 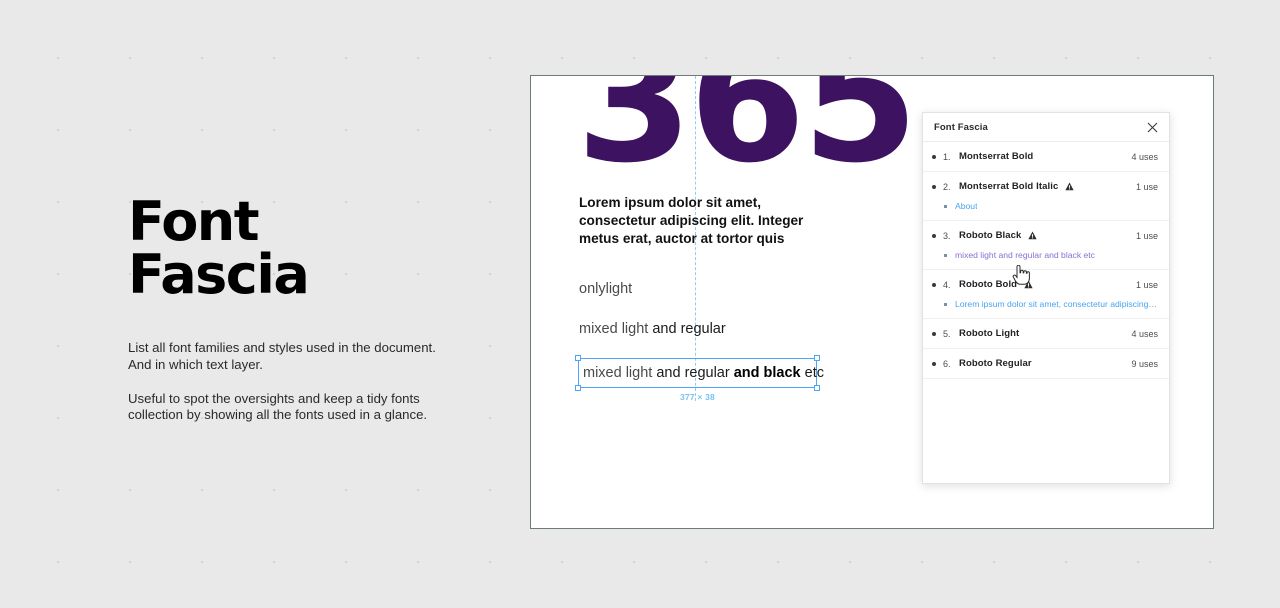 I want to click on resize-handle-top-left, so click(x=578, y=358).